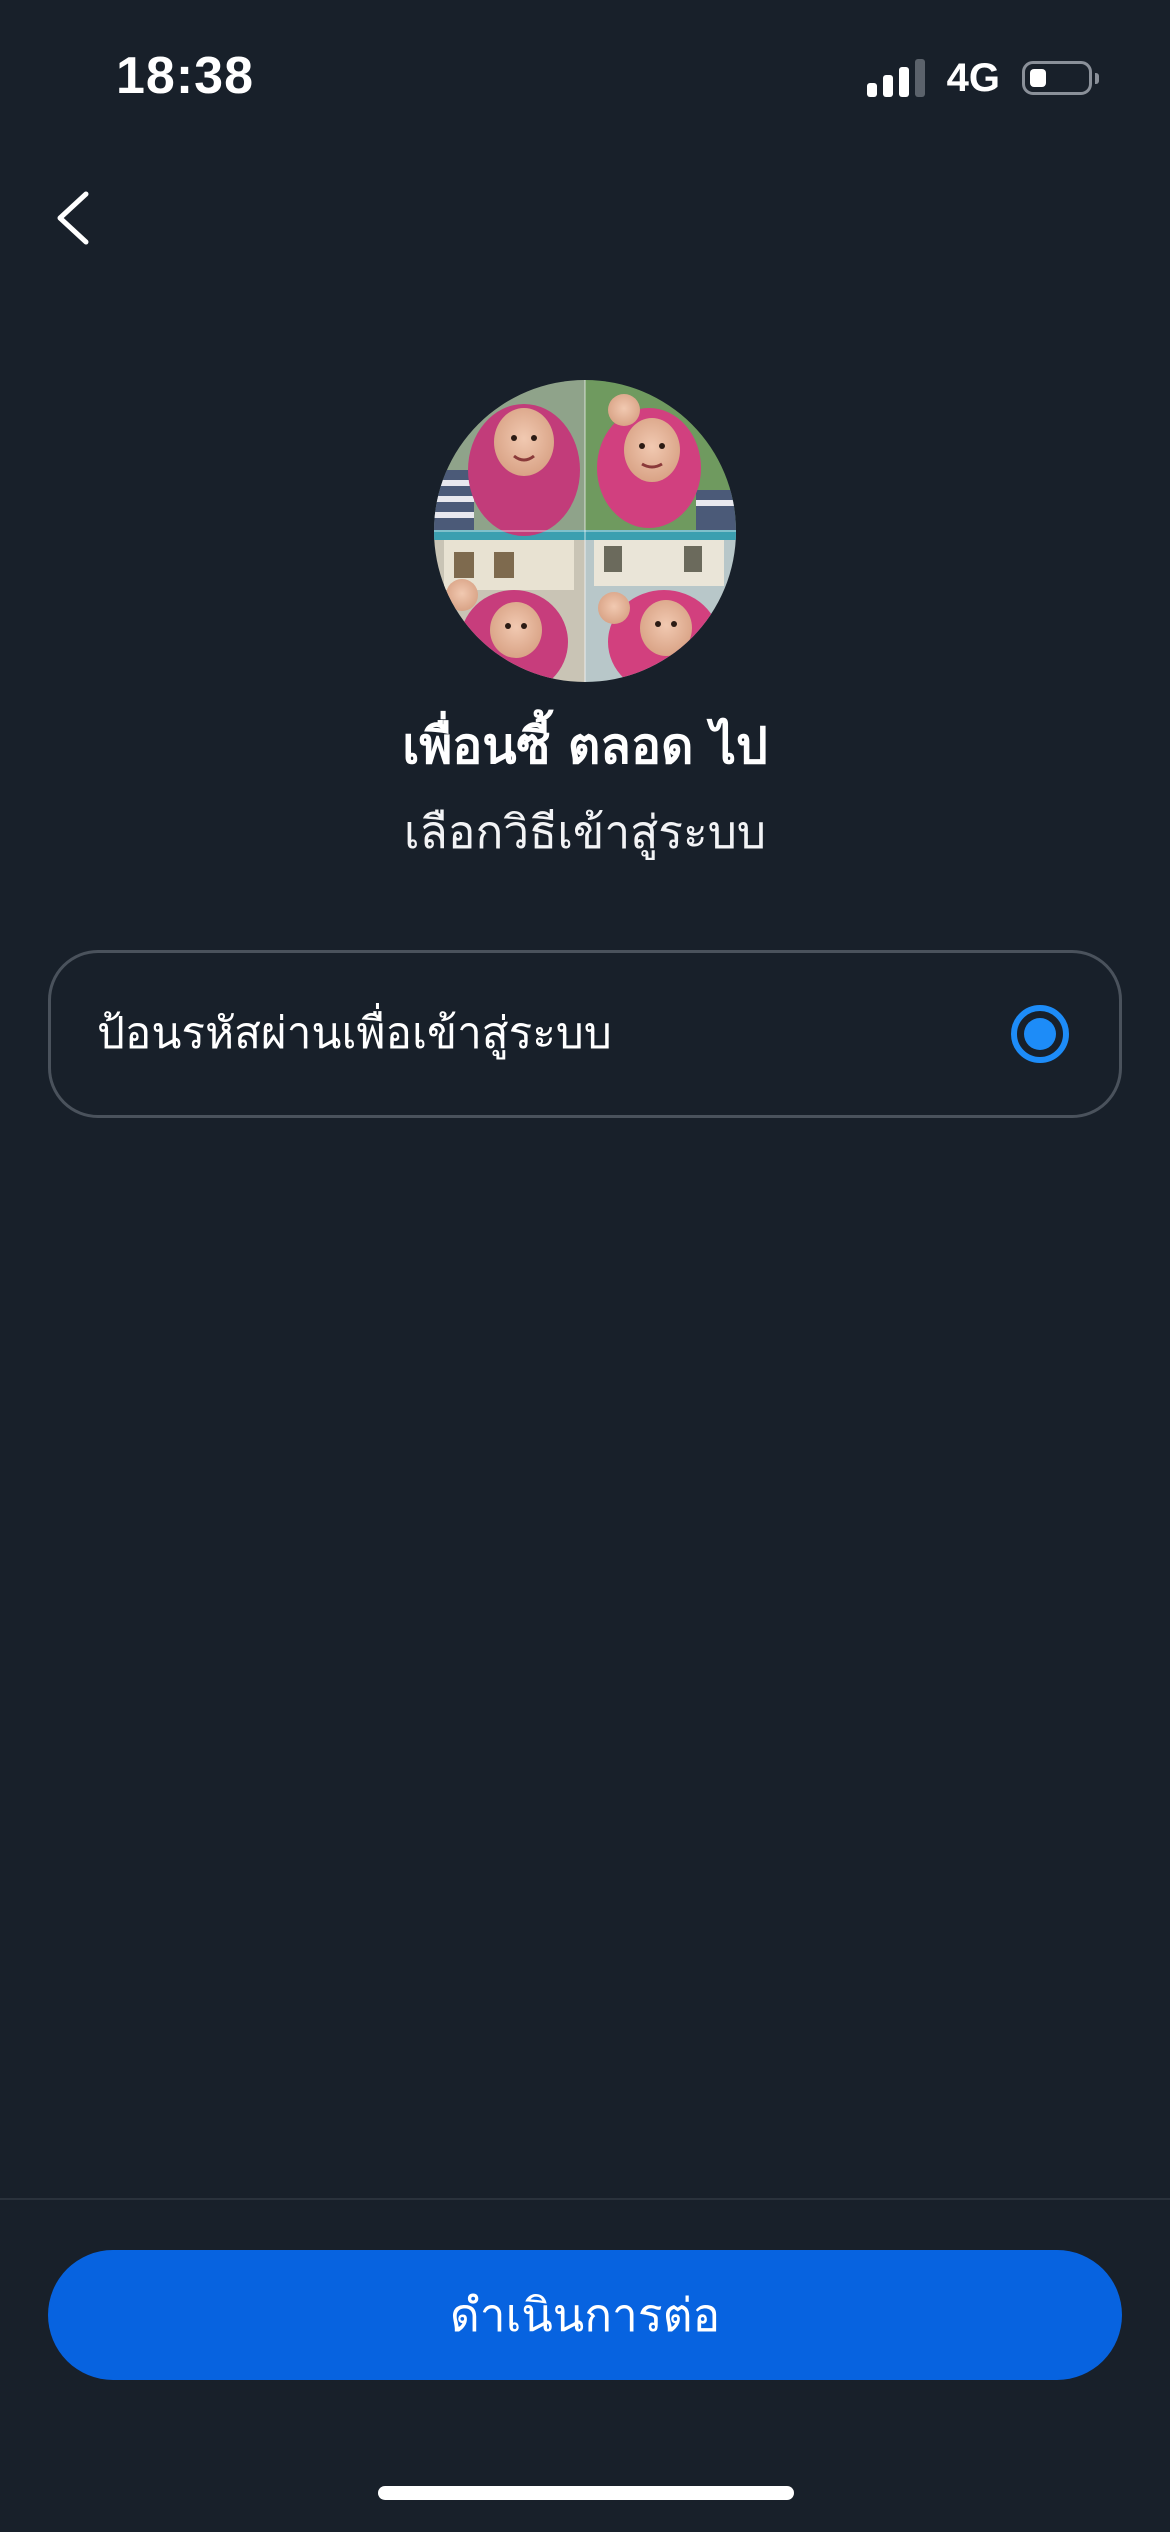  Describe the element at coordinates (973, 77) in the screenshot. I see `network-label: 4G` at that location.